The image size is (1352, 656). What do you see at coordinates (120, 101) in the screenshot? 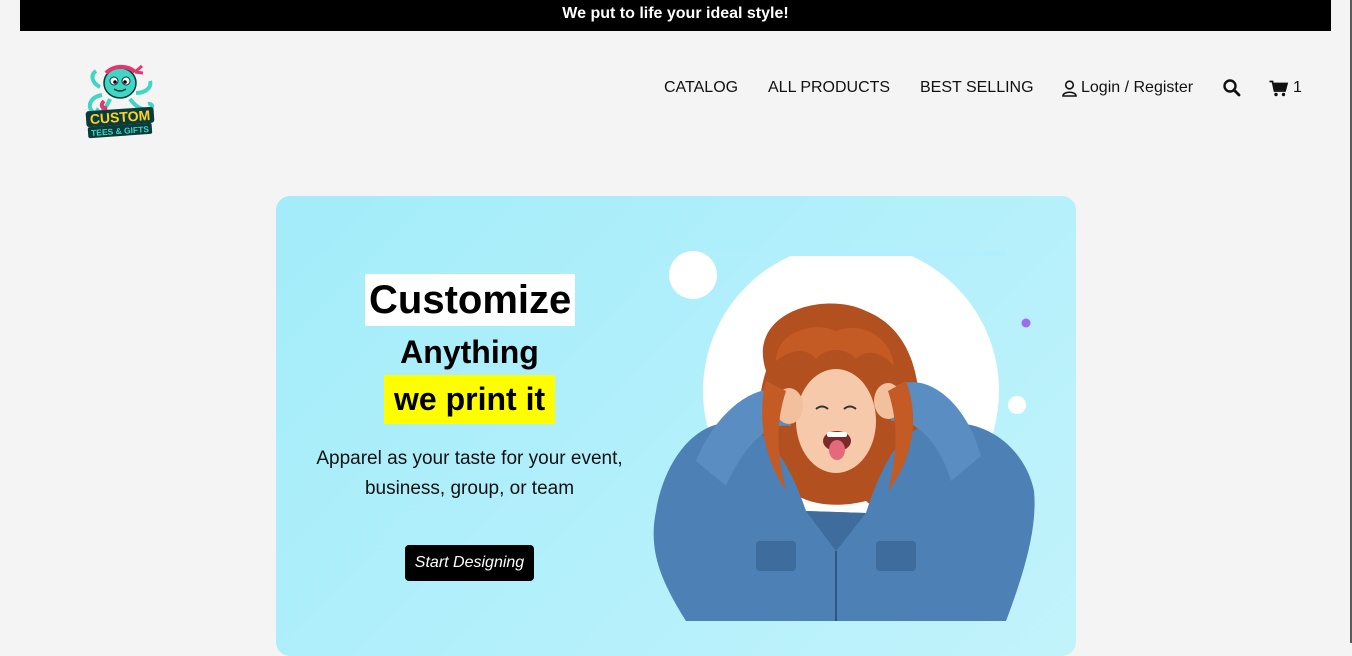
I see `octopus-logo-icon: CUSTOM TEES & GIFTS` at bounding box center [120, 101].